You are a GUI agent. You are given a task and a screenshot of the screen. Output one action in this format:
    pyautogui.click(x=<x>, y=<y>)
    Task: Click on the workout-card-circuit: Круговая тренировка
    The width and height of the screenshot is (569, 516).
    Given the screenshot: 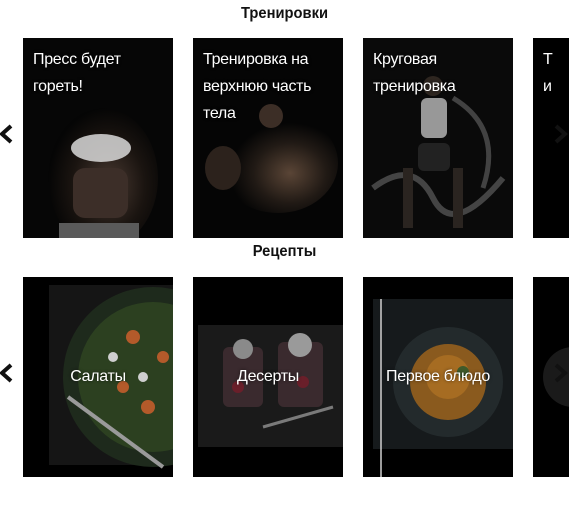 What is the action you would take?
    pyautogui.click(x=438, y=138)
    